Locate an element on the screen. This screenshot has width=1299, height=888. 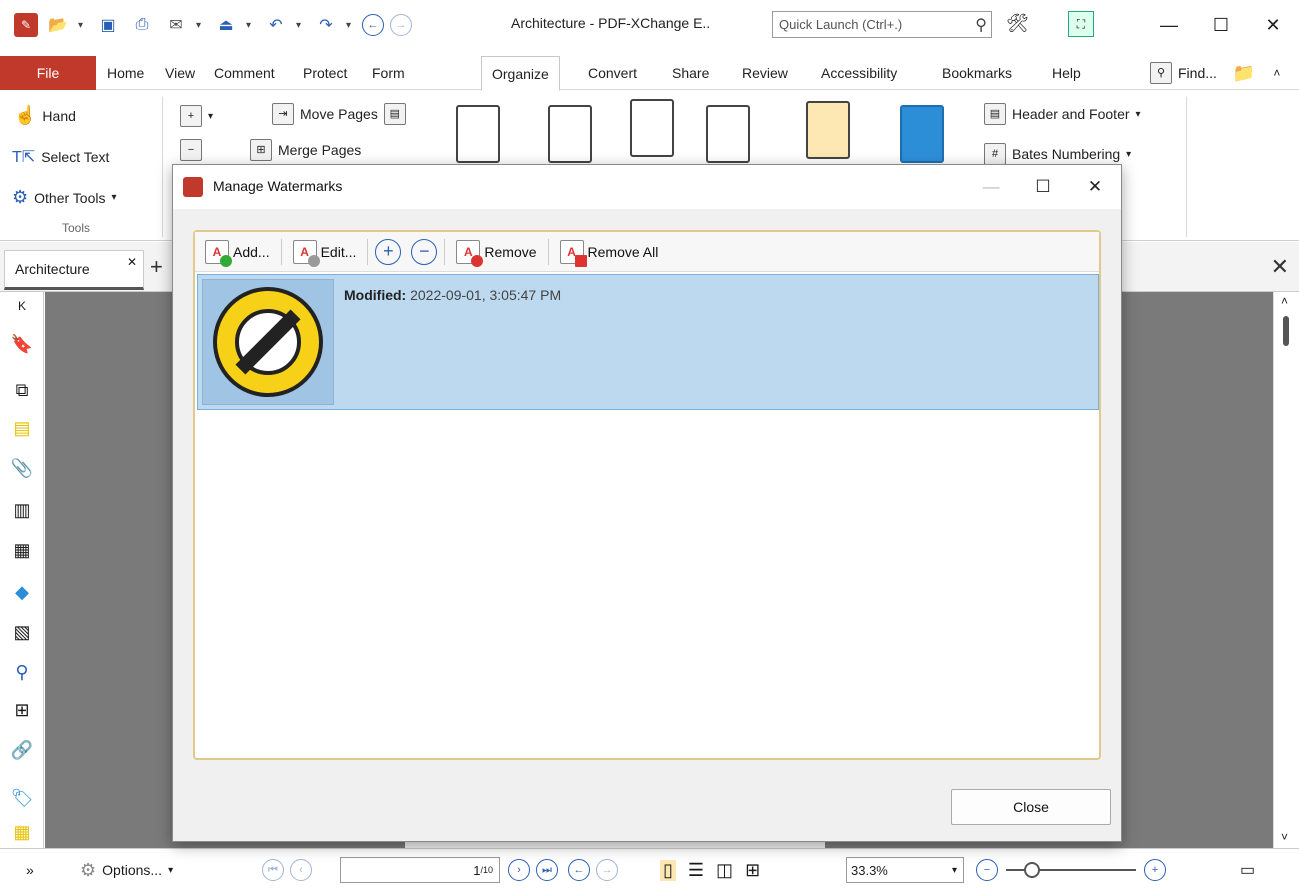
zoom-in-icon: + is located at coordinates (1155, 870).